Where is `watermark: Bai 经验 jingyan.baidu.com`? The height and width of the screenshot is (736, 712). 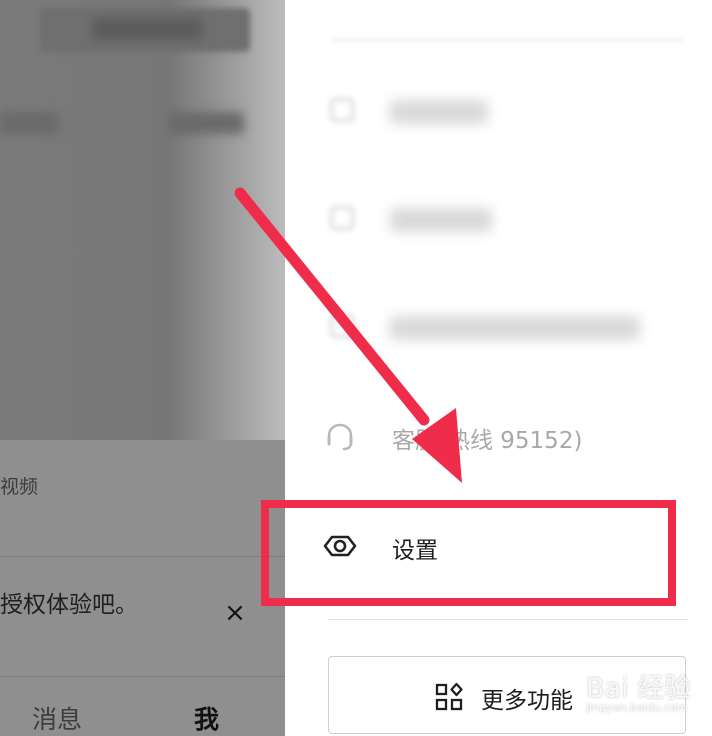 watermark: Bai 经验 jingyan.baidu.com is located at coordinates (646, 695).